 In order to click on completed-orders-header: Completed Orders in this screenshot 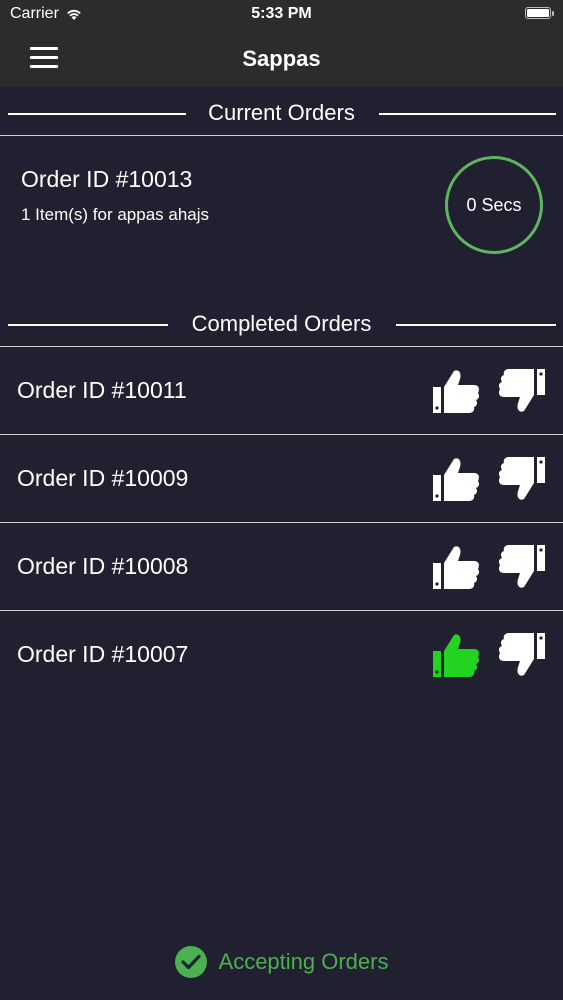, I will do `click(281, 324)`.